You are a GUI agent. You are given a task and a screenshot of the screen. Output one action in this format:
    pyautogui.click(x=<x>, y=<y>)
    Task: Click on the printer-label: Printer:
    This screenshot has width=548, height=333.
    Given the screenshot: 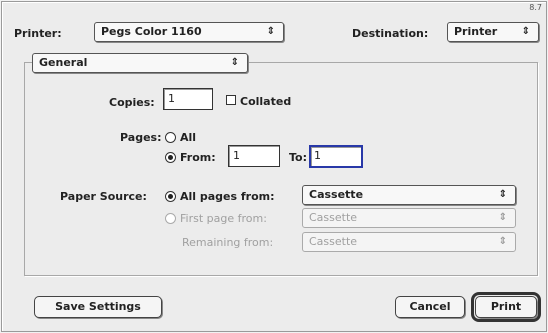 What is the action you would take?
    pyautogui.click(x=38, y=33)
    